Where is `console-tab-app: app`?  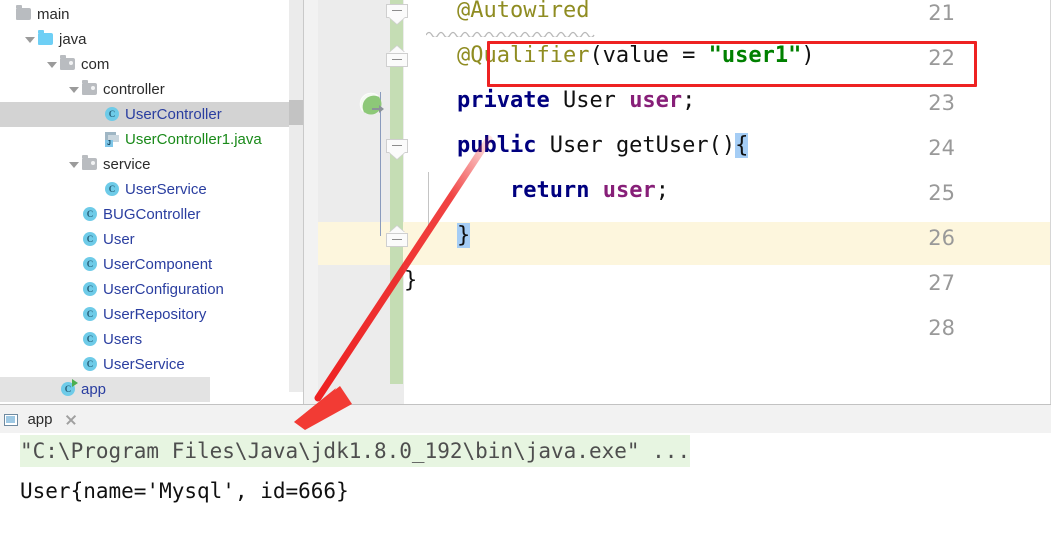 console-tab-app: app is located at coordinates (40, 420).